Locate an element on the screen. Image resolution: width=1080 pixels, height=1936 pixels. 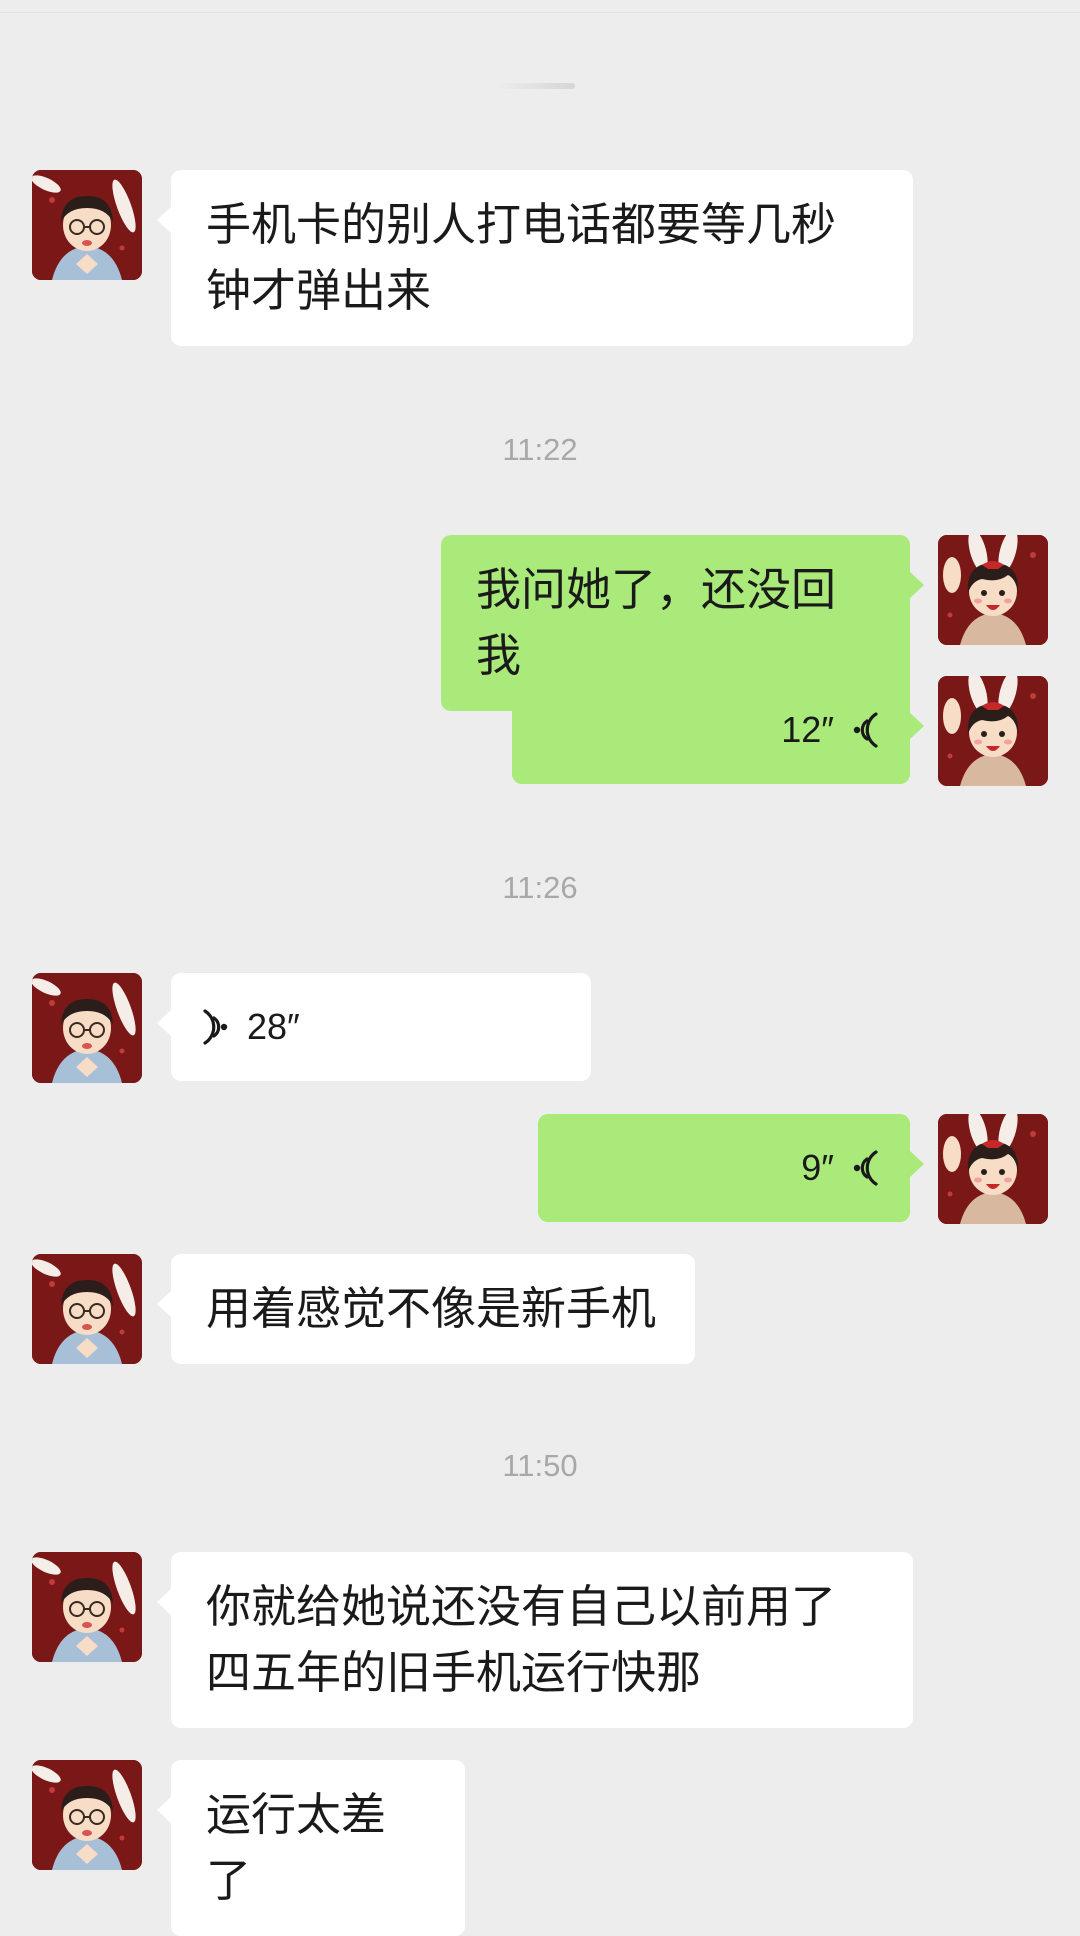
message-bubble-incoming: 用着感觉不像是新手机 is located at coordinates (426, 1309).